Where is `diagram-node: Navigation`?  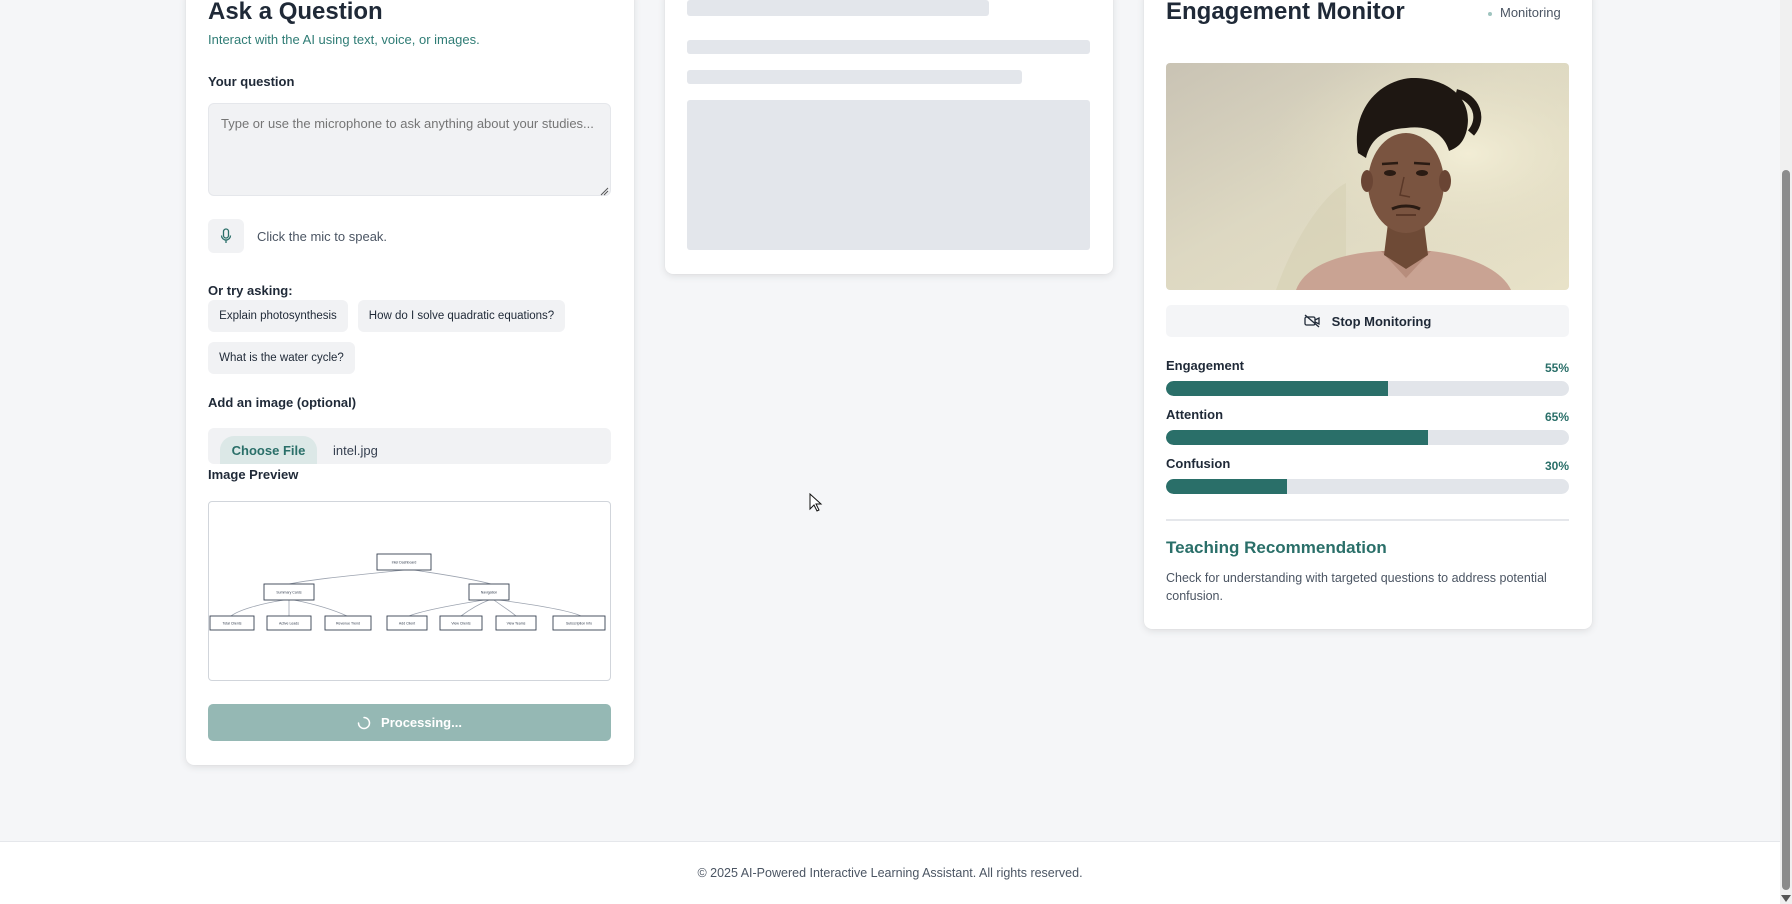 diagram-node: Navigation is located at coordinates (489, 593).